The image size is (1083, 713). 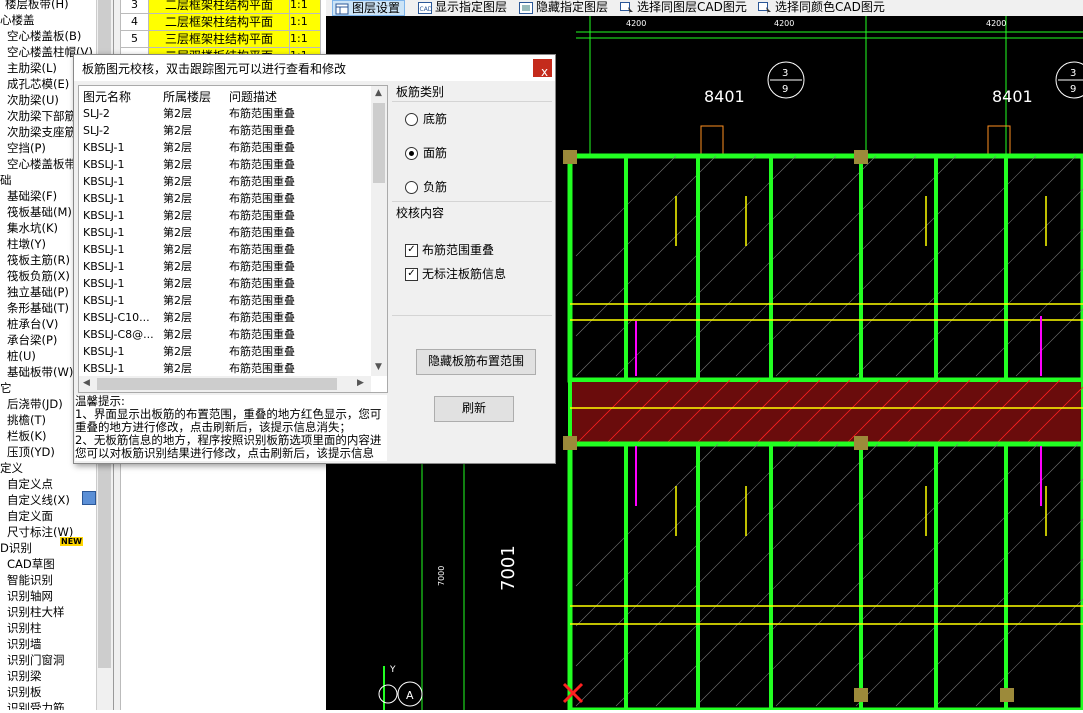 What do you see at coordinates (24, 628) in the screenshot?
I see `tree-item: 识别柱` at bounding box center [24, 628].